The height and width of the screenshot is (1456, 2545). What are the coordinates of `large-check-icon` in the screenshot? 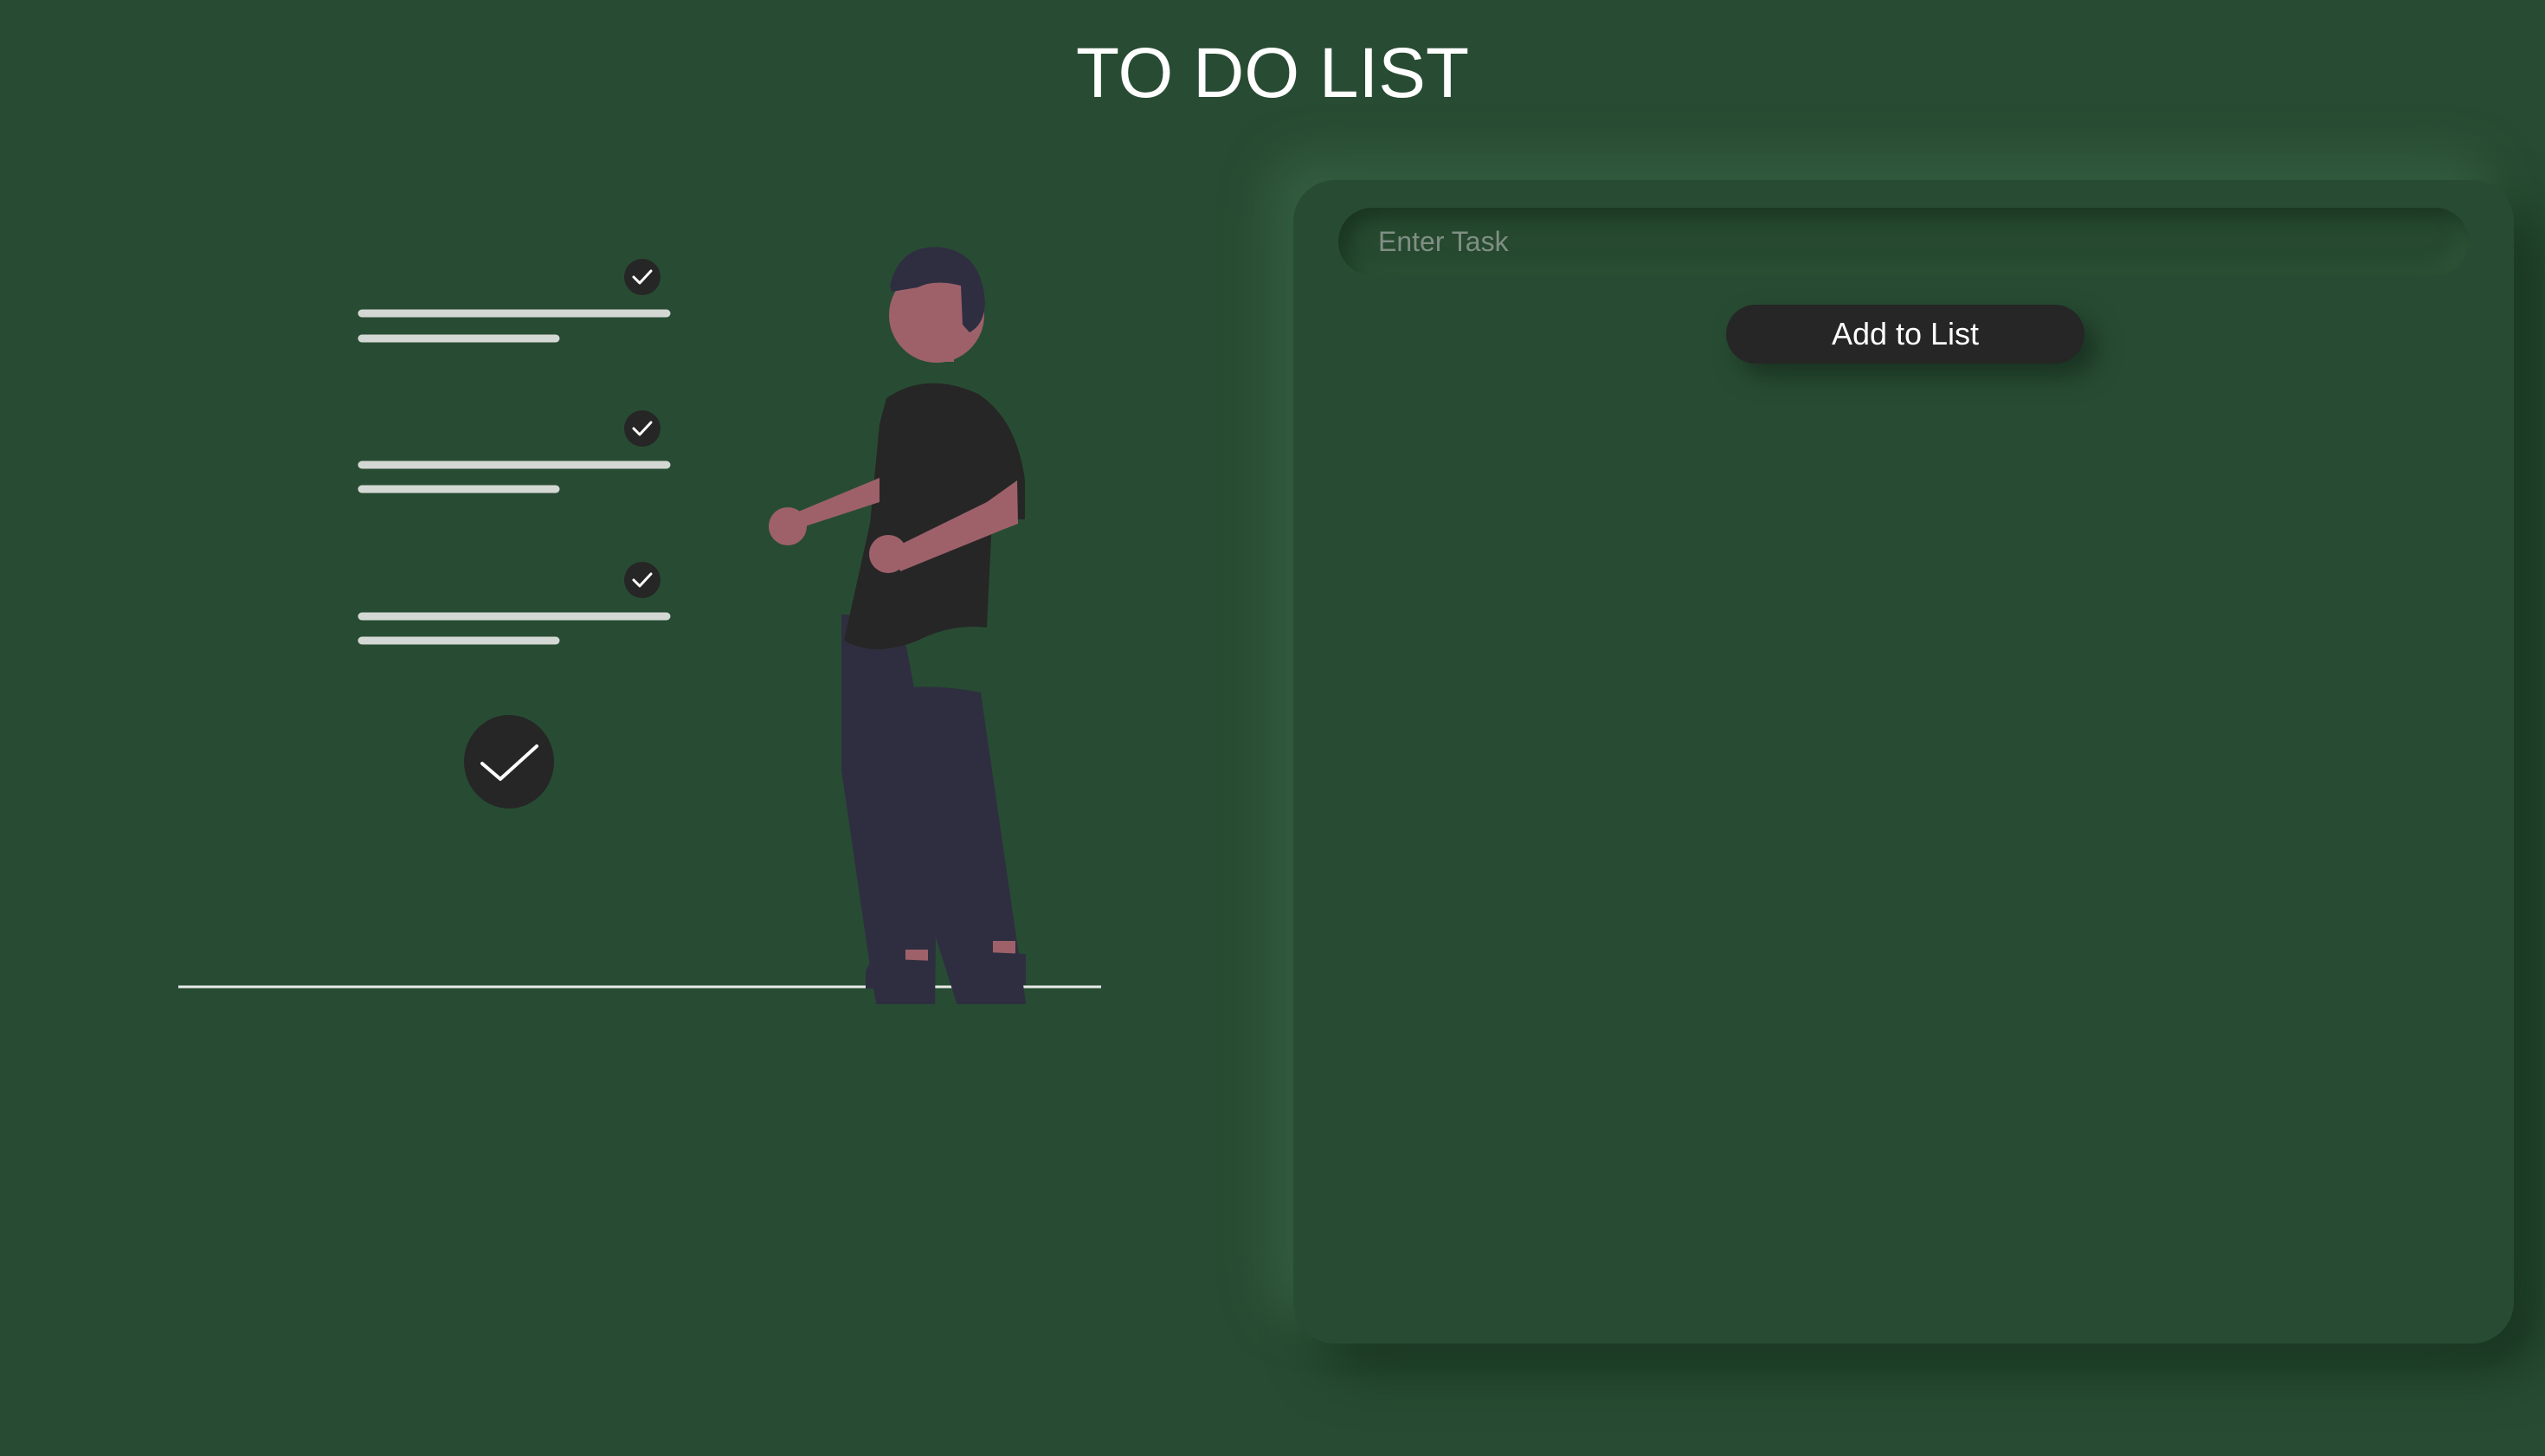 It's located at (509, 762).